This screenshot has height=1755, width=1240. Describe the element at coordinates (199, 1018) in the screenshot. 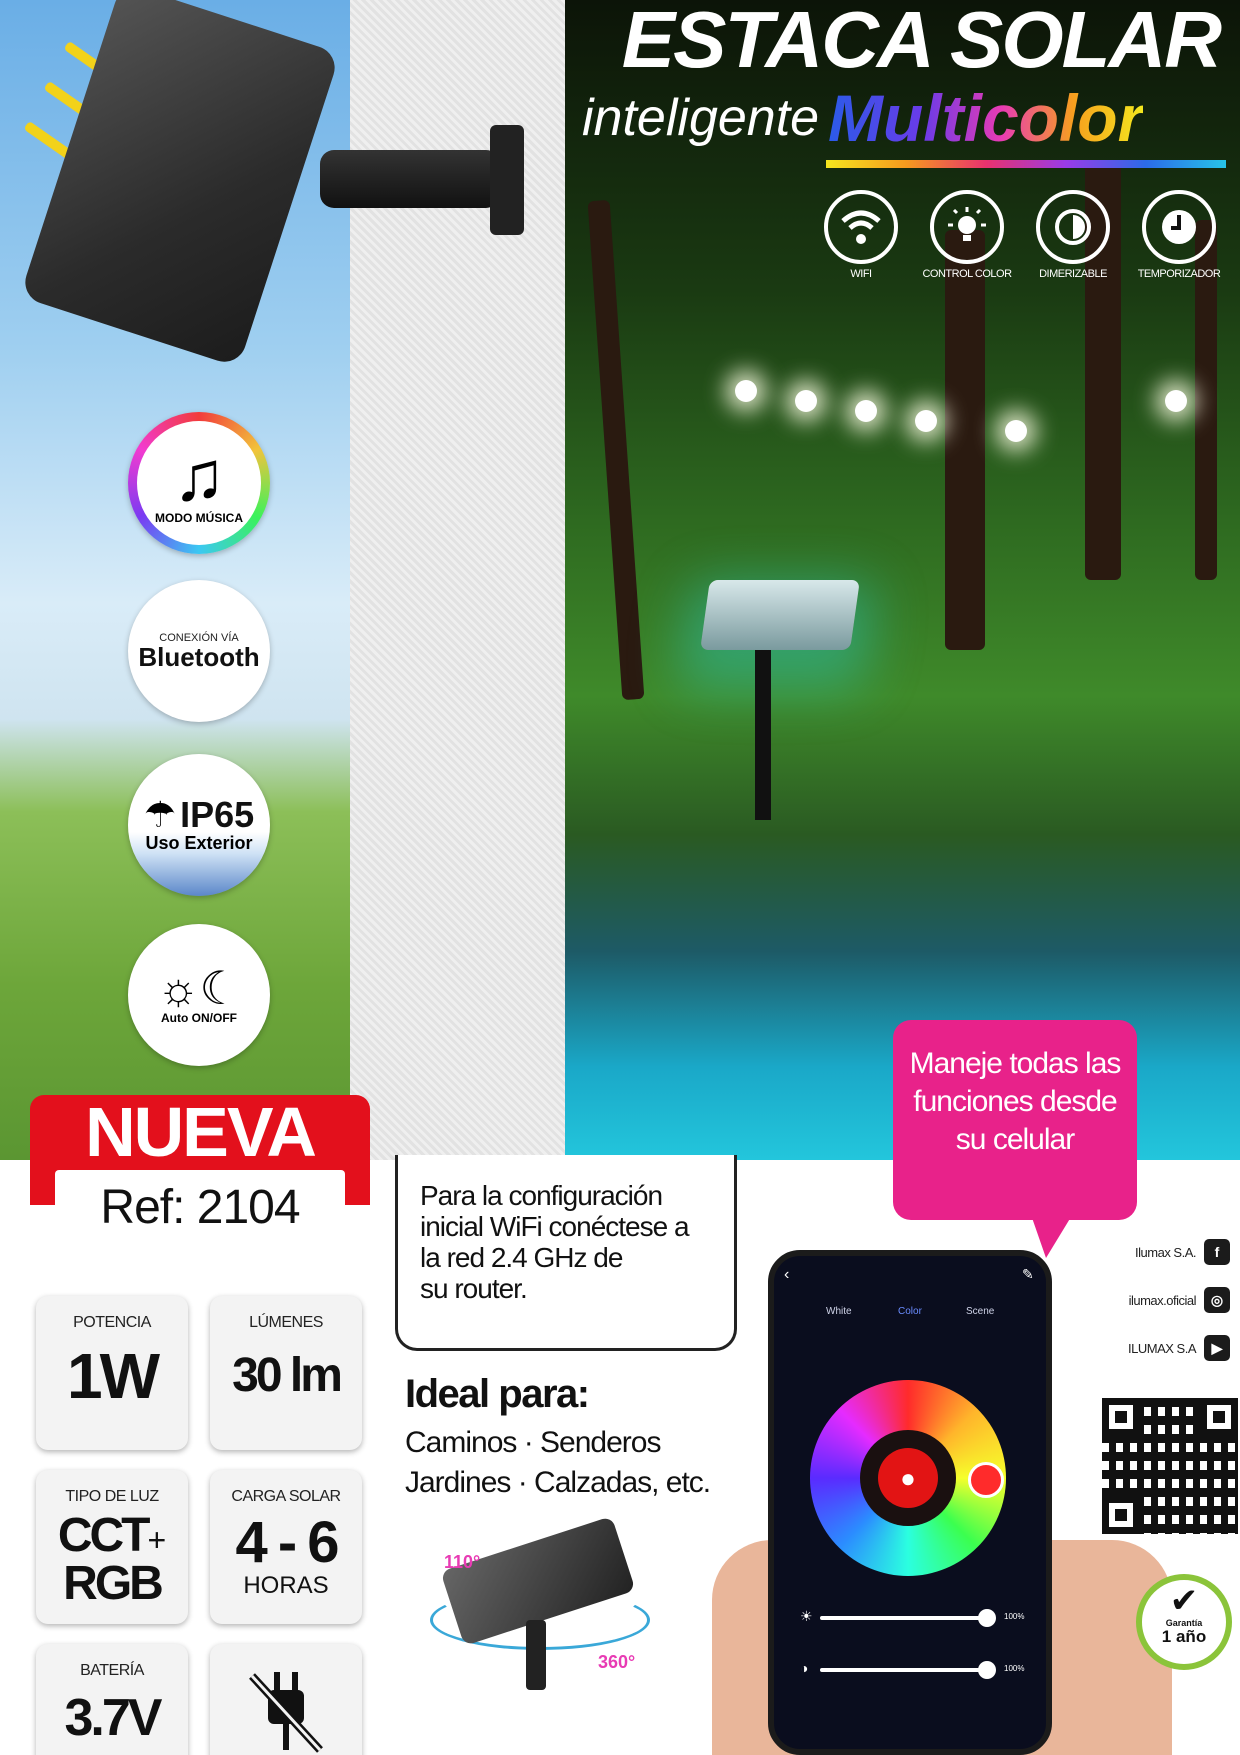

I see `badge-auto-label: Auto ON/OFF` at that location.